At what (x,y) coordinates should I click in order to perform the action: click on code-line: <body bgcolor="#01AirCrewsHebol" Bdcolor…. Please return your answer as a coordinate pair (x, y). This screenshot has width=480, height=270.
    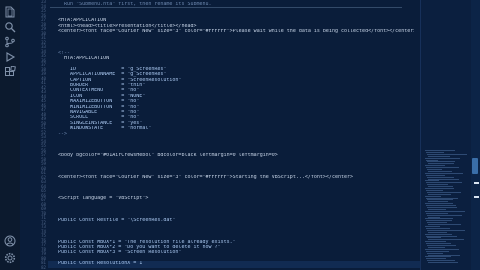
    Looking at the image, I should click on (233, 155).